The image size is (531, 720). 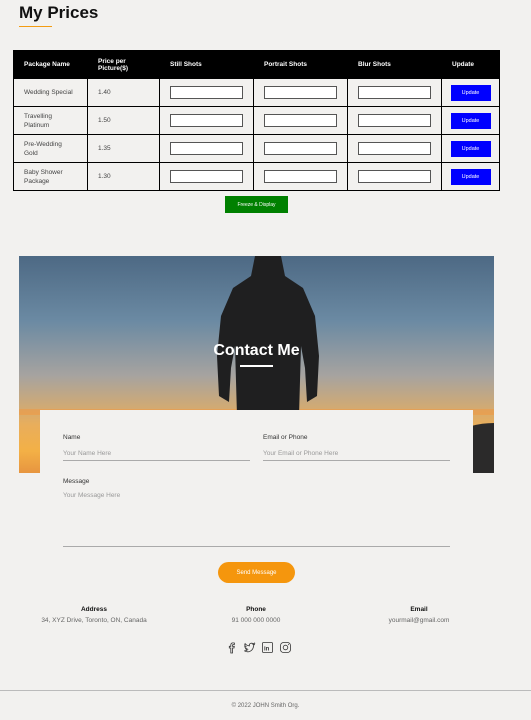 I want to click on email-block: Email yourmail@gmail.com, so click(x=419, y=615).